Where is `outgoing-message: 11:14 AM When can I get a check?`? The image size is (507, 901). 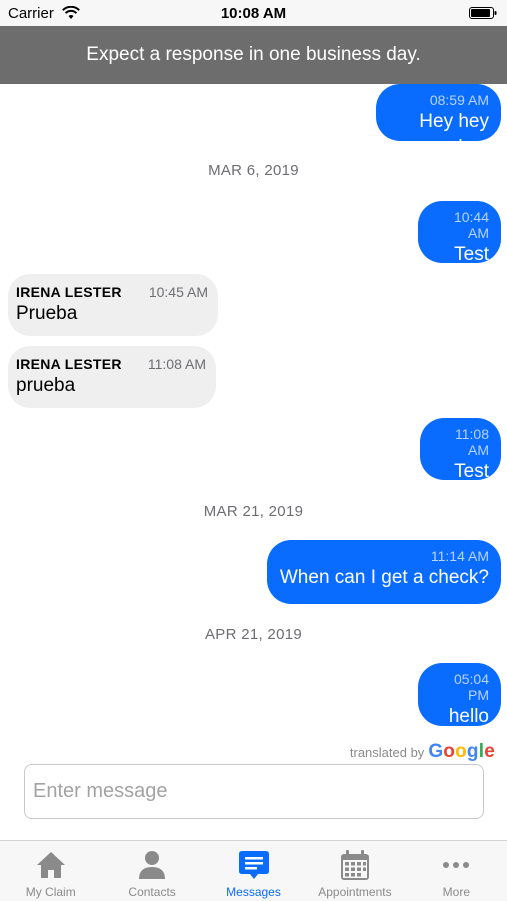
outgoing-message: 11:14 AM When can I get a check? is located at coordinates (384, 572).